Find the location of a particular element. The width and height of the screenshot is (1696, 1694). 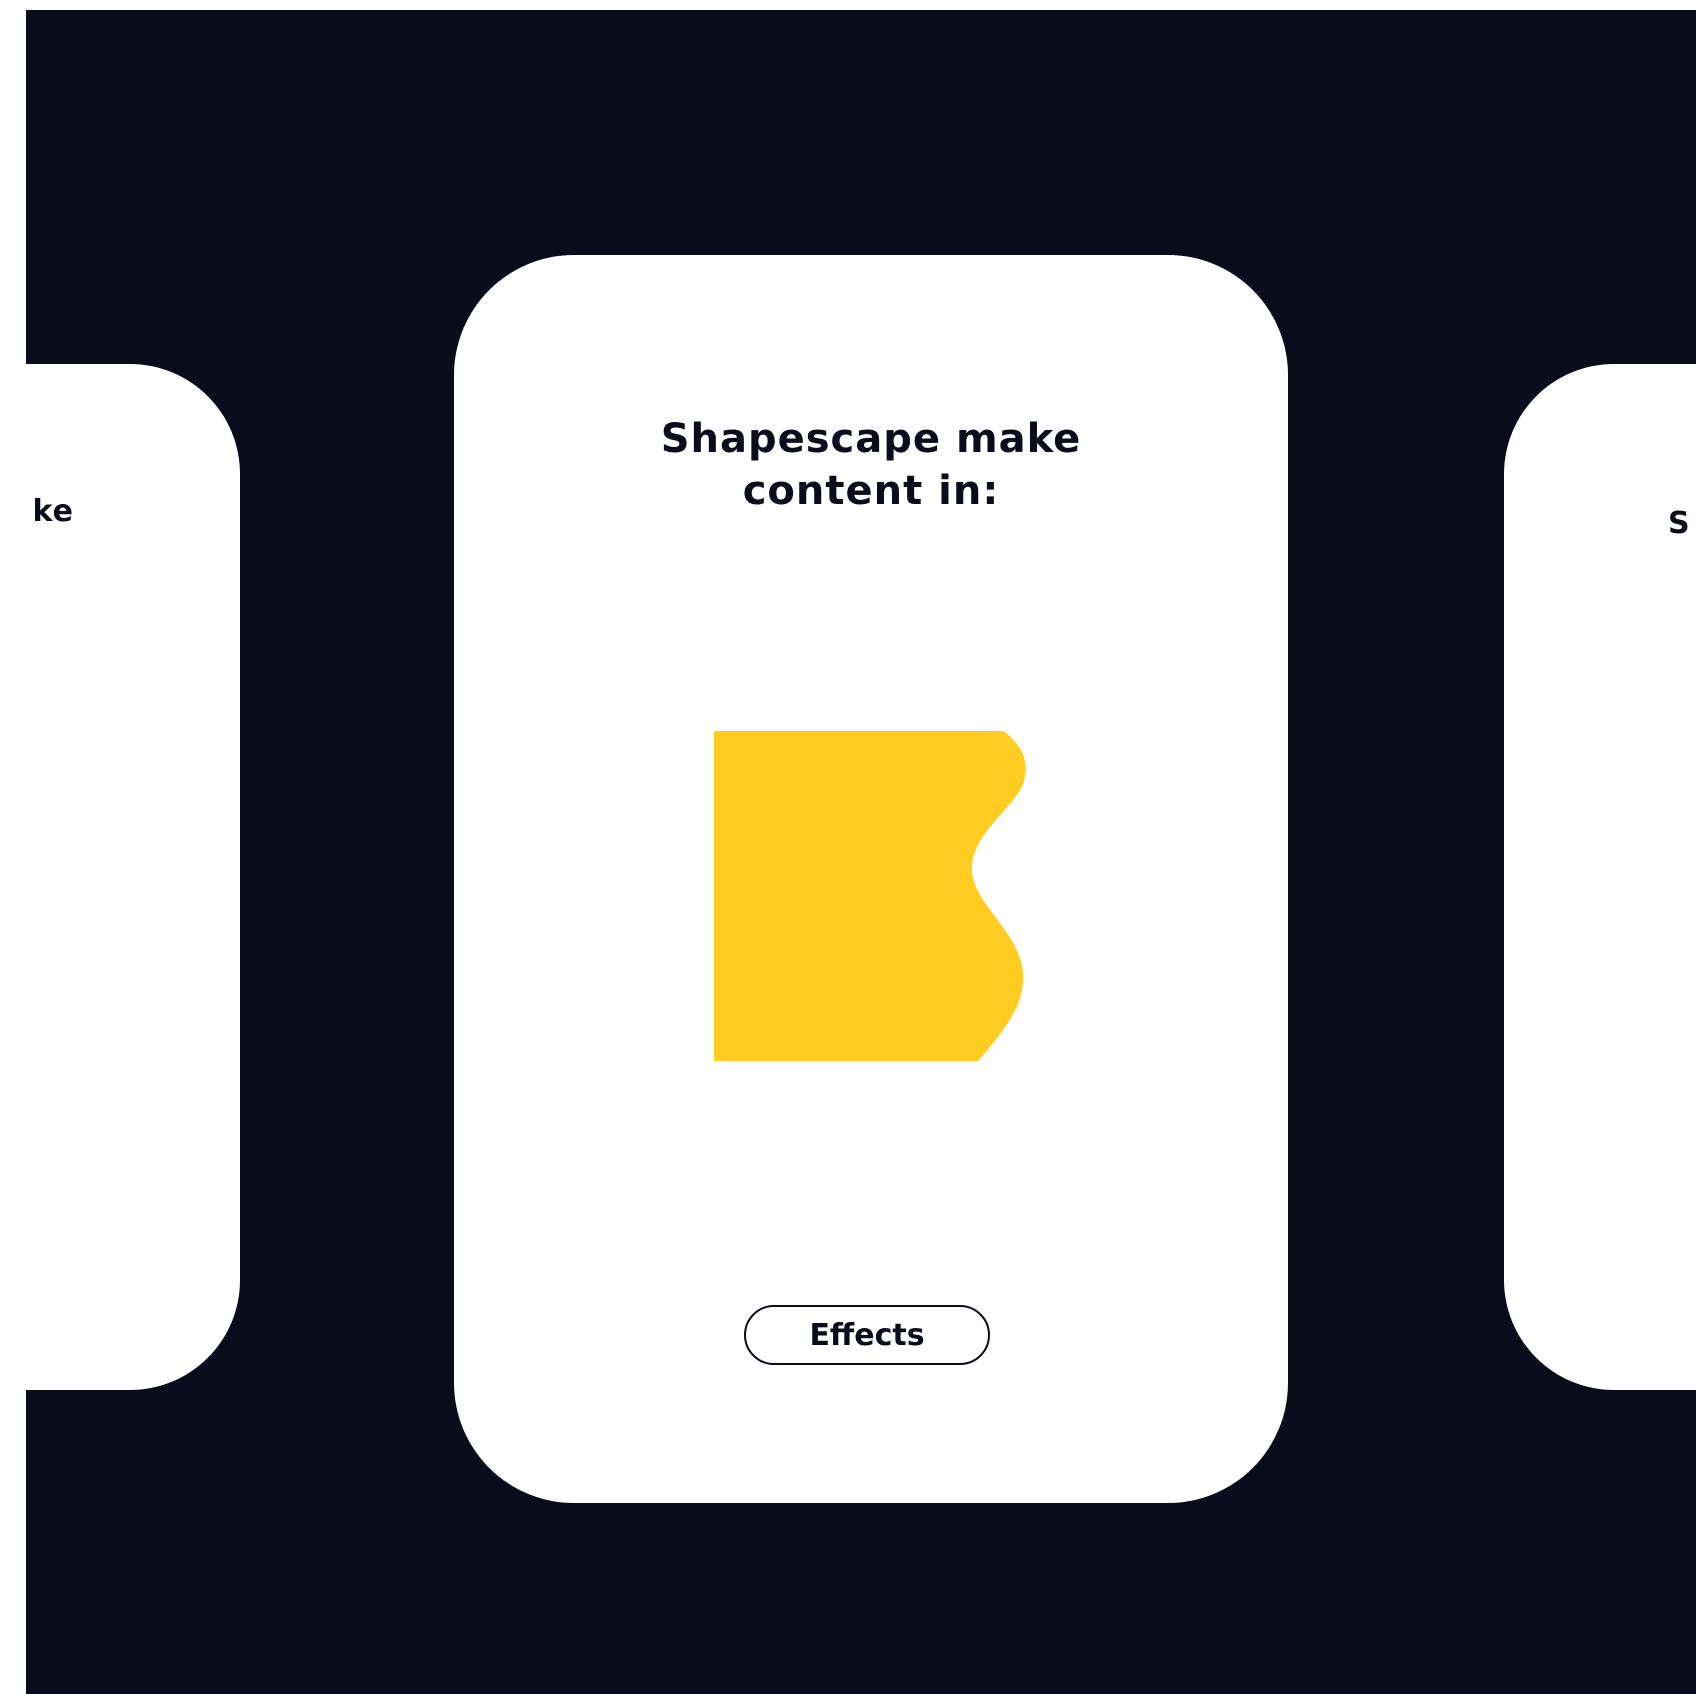

wavy-square-shape-fill is located at coordinates (870, 896).